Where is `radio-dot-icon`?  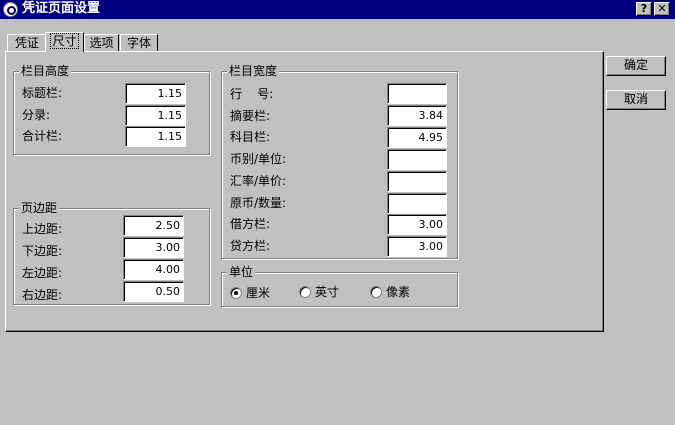
radio-dot-icon is located at coordinates (236, 293).